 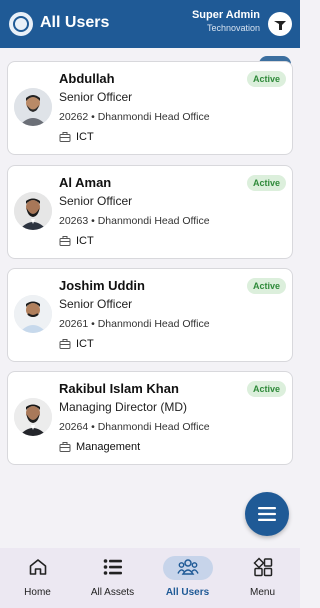 I want to click on user-name: Abdullah, so click(x=87, y=78).